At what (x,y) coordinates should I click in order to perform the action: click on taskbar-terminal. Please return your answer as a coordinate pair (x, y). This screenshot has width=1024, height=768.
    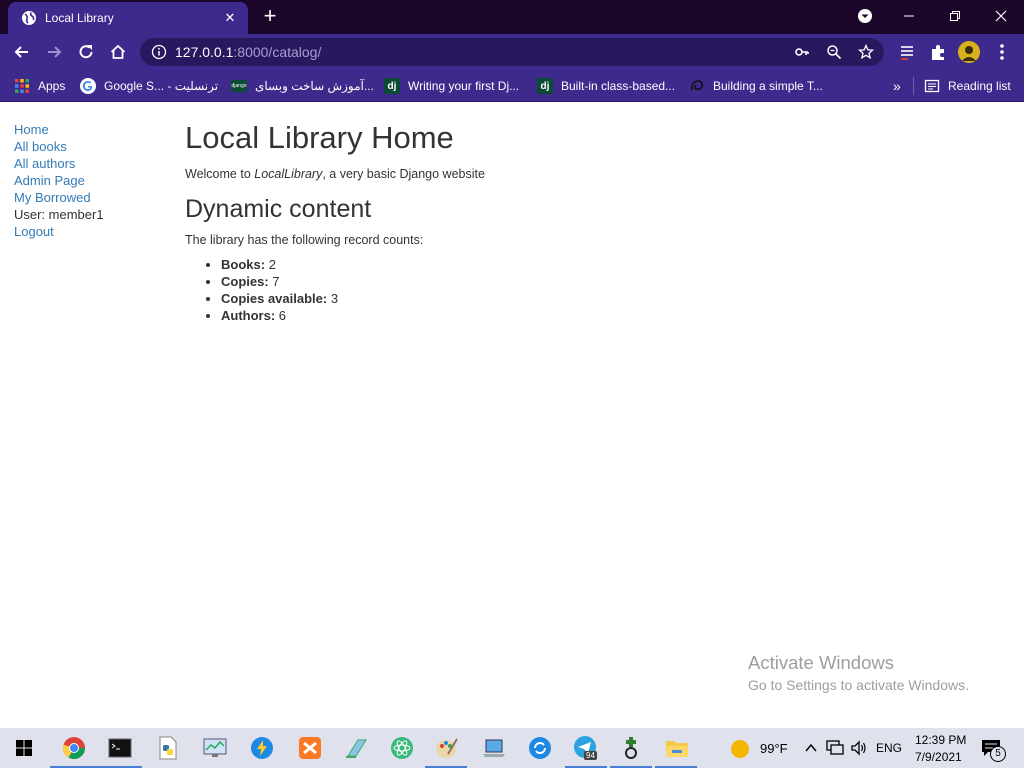
    Looking at the image, I should click on (120, 748).